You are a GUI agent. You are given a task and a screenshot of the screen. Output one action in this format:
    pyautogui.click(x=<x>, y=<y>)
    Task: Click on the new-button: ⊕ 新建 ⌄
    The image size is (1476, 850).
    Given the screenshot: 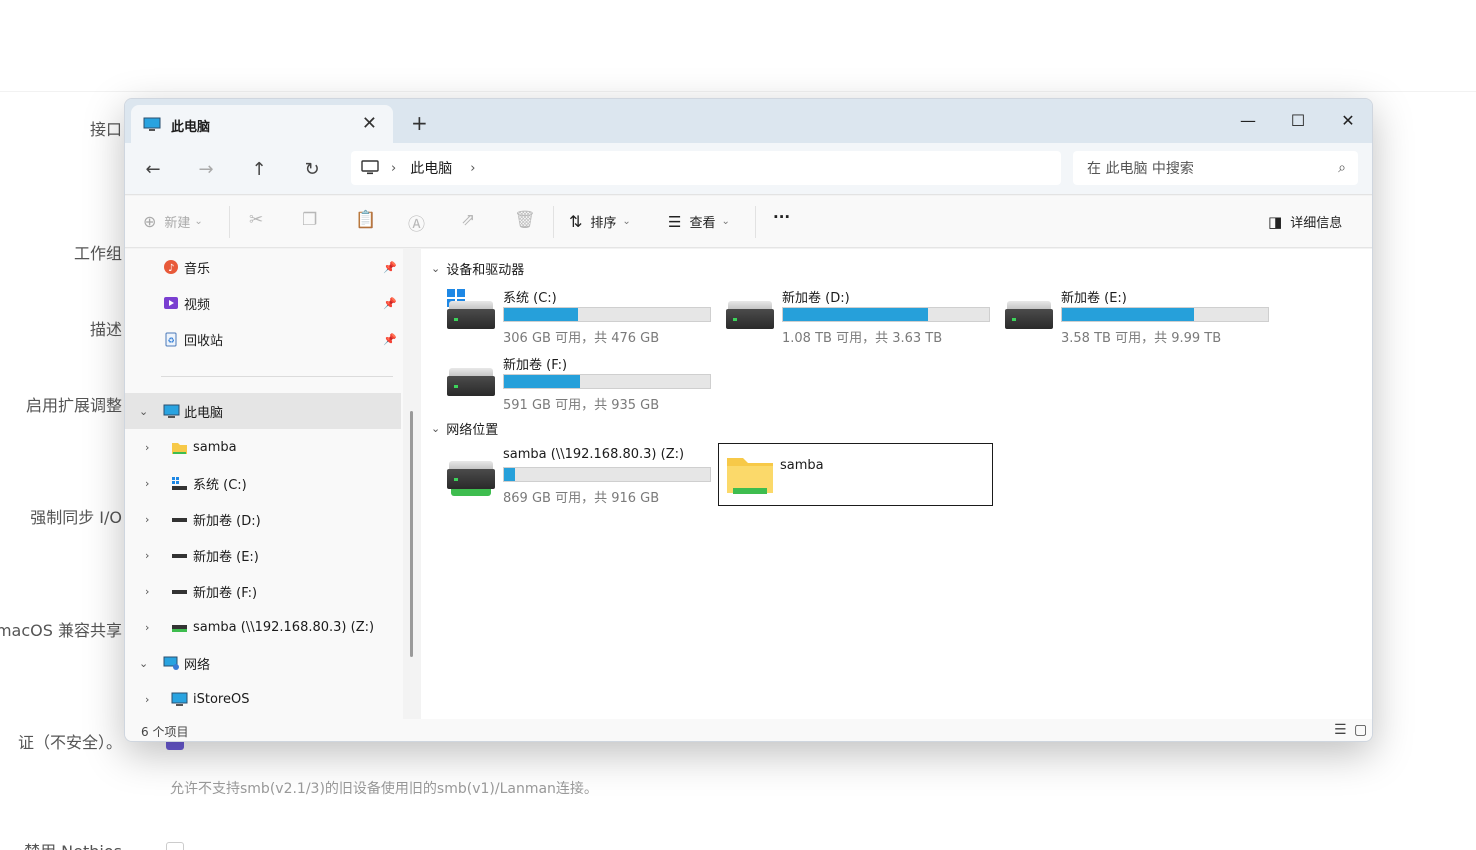 What is the action you would take?
    pyautogui.click(x=173, y=221)
    